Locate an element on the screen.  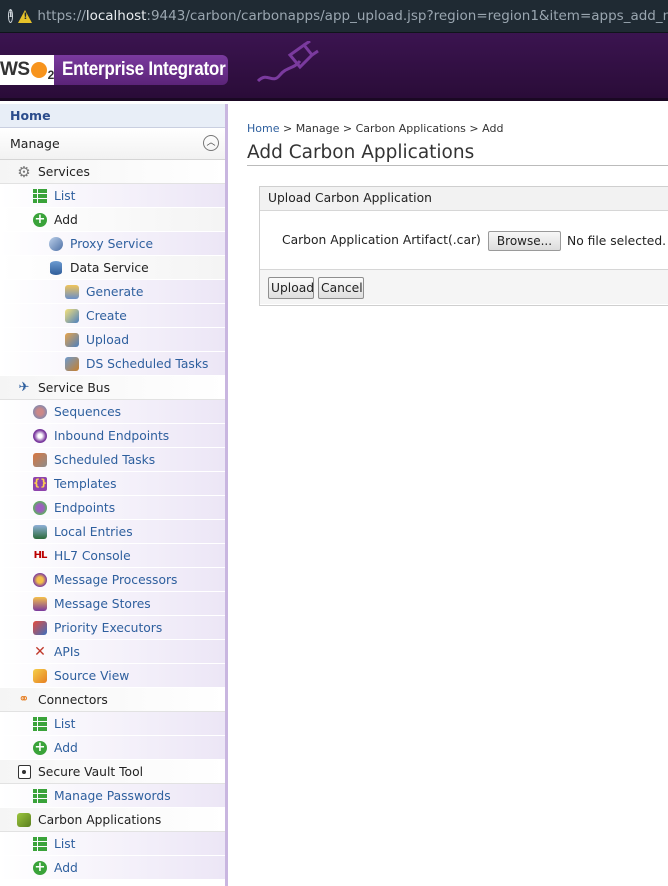
sidebar-row-label: Upload is located at coordinates (108, 339).